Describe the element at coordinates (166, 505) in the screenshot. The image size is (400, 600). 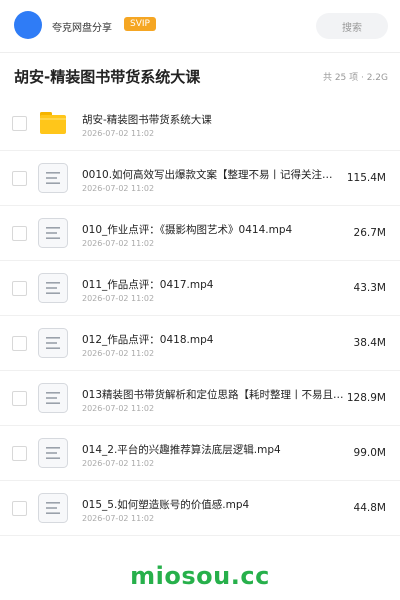
I see `file-name: 015_5.如何塑造账号的价值感.mp4` at that location.